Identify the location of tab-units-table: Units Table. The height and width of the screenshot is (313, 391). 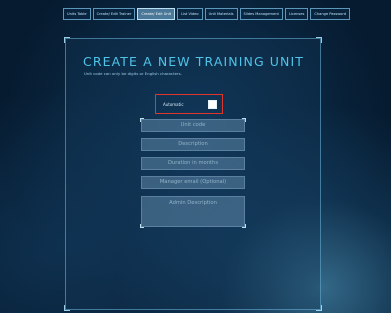
(77, 14).